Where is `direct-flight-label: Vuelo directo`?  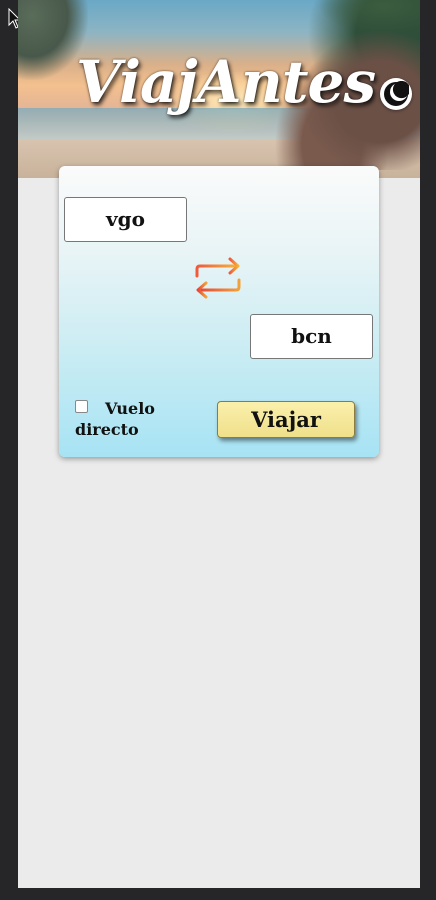 direct-flight-label: Vuelo directo is located at coordinates (130, 419).